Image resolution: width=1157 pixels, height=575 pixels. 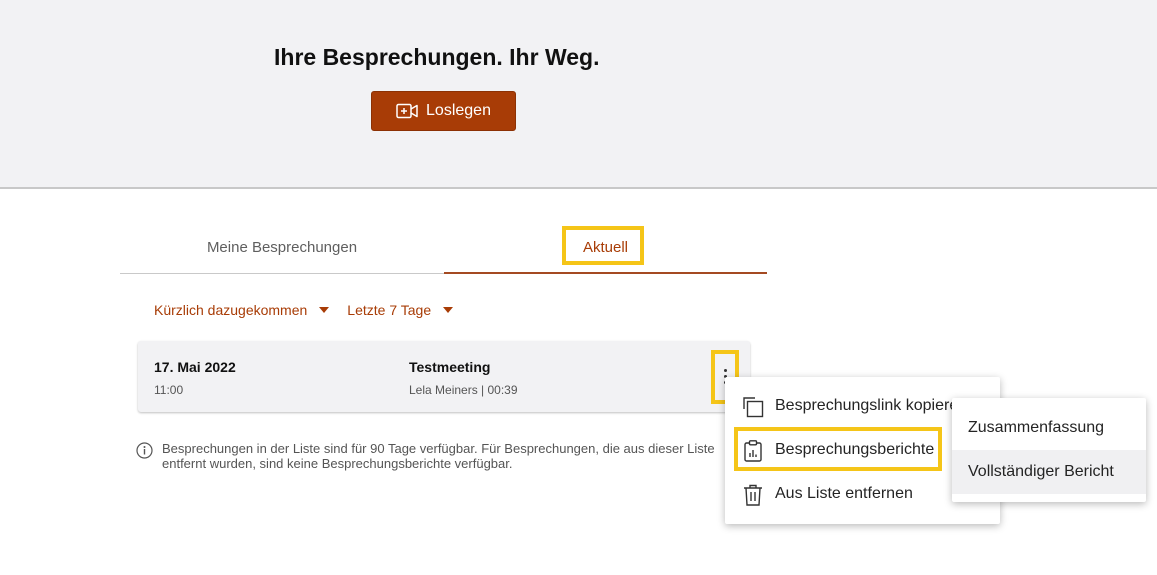 I want to click on start-meeting-button: Loslegen, so click(x=443, y=111).